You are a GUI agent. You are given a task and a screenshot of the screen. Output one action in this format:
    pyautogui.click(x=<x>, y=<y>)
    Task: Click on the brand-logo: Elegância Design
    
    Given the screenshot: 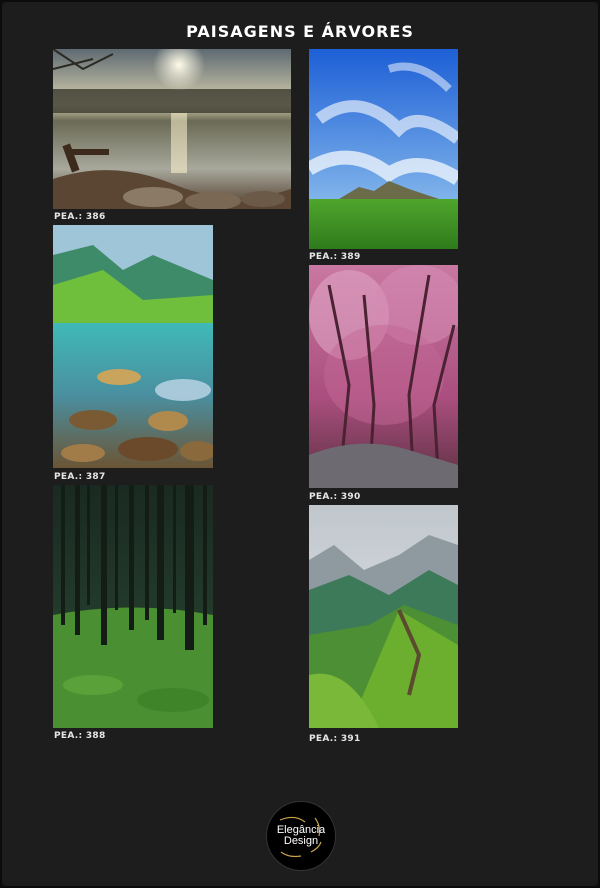 What is the action you would take?
    pyautogui.click(x=301, y=836)
    